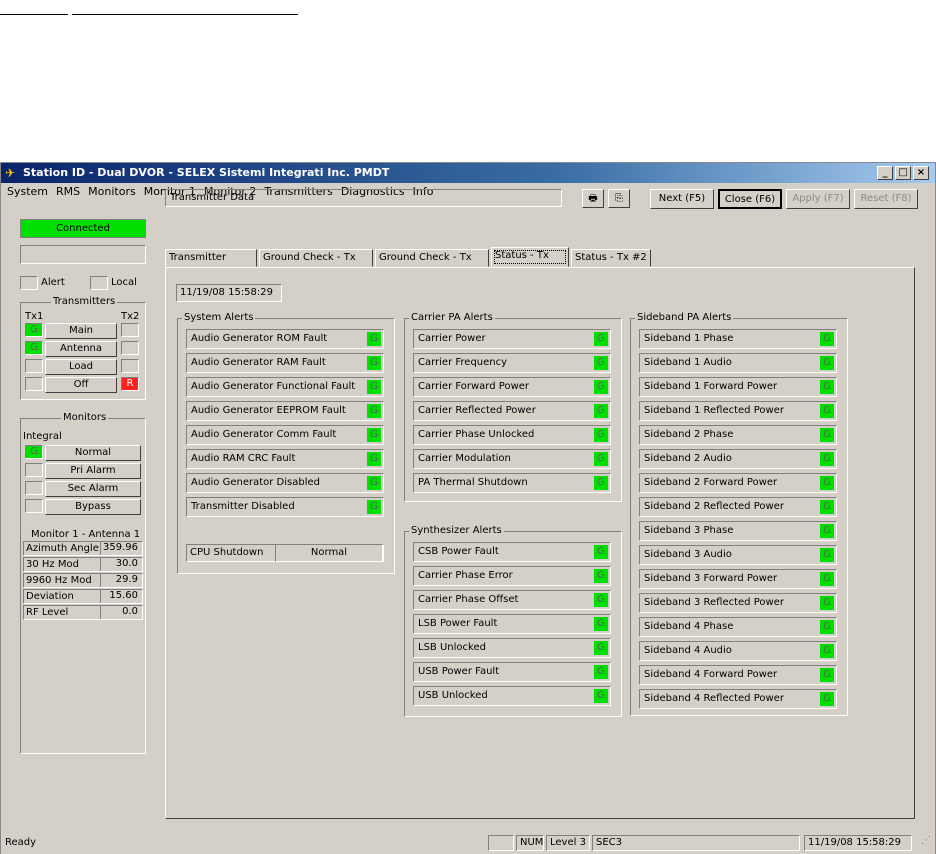 This screenshot has width=936, height=854. Describe the element at coordinates (432, 264) in the screenshot. I see `tab-ground-check-tx-2: Ground Check - Tx #2` at that location.